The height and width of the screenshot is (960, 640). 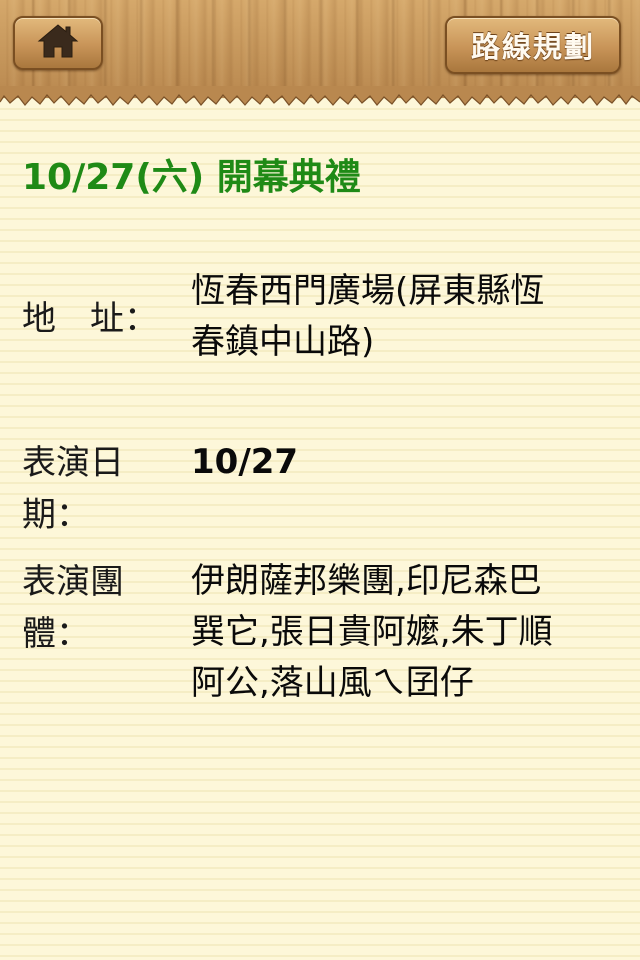 I want to click on performance-date-label: 表演日期：, so click(x=73, y=489).